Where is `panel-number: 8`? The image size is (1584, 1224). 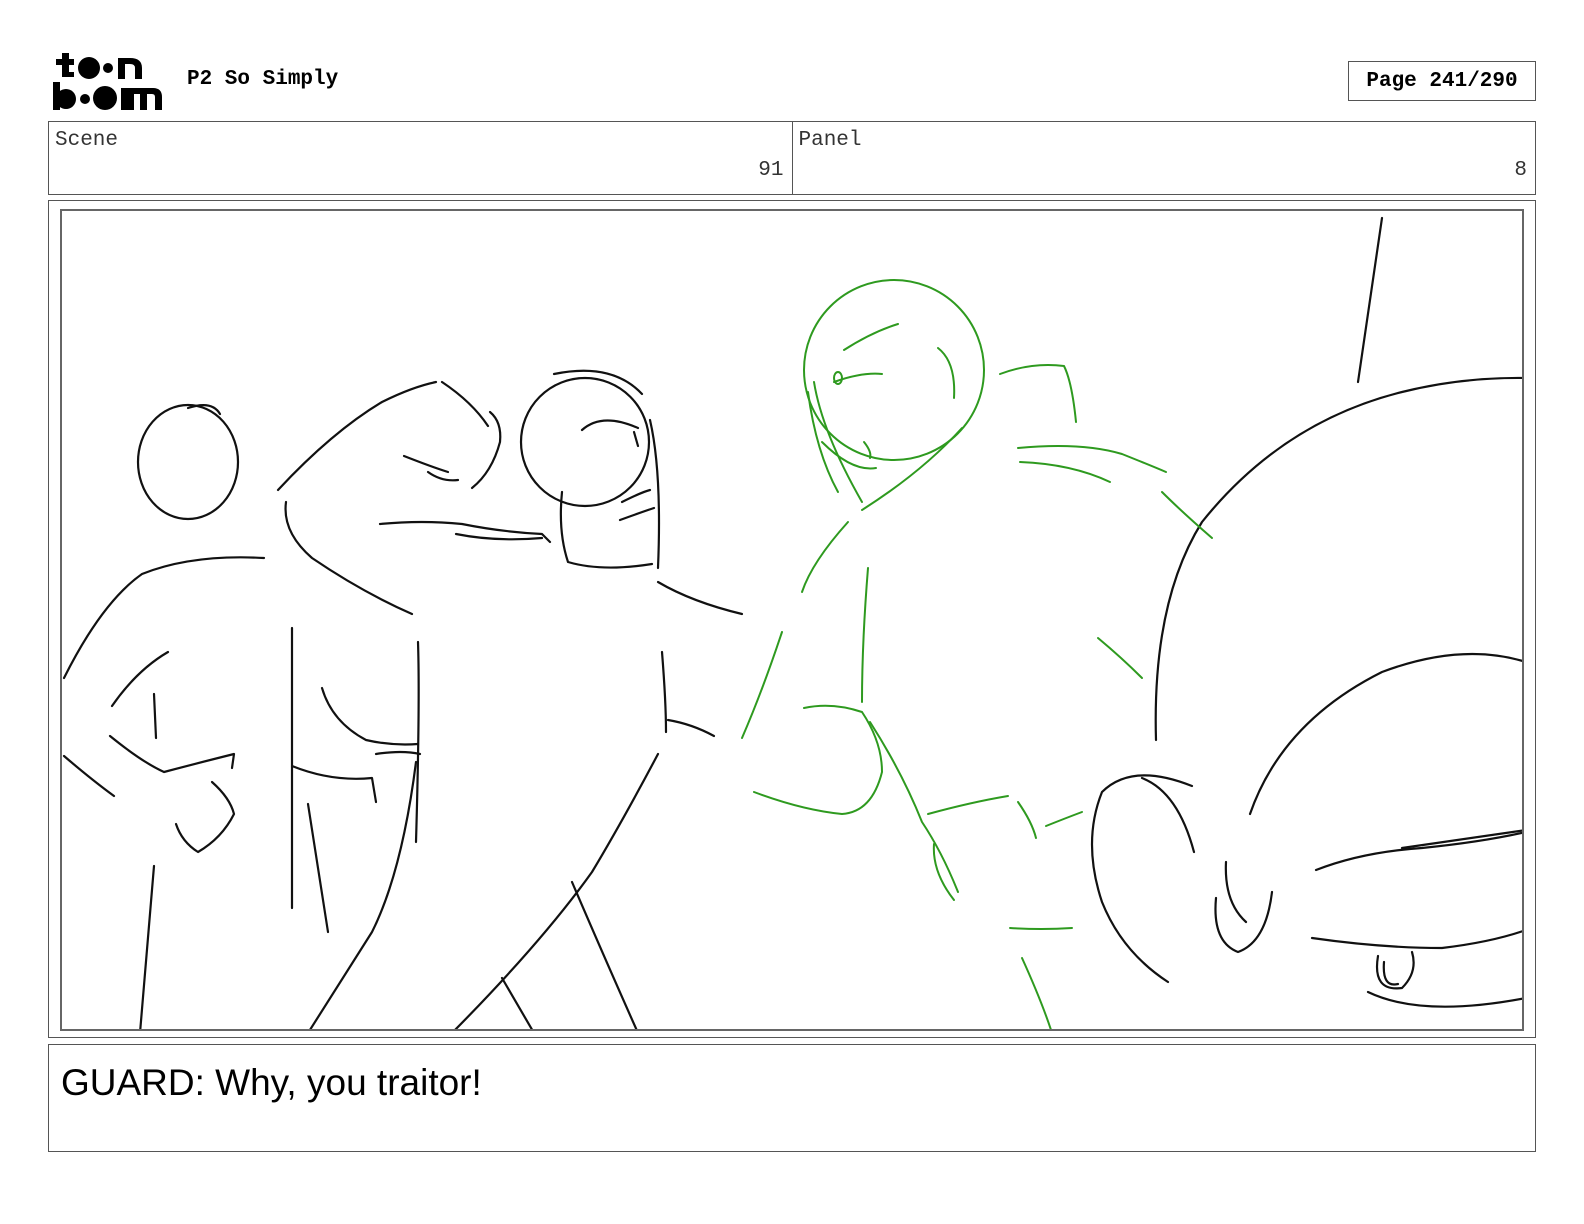
panel-number: 8 is located at coordinates (1520, 170).